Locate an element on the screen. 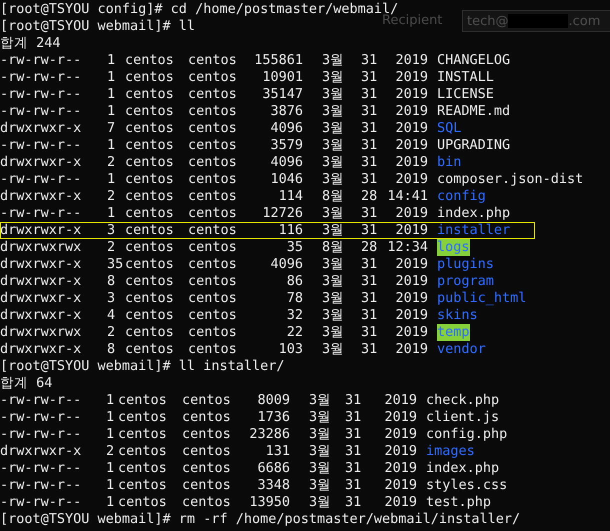  file-name: CHANGELOG is located at coordinates (473, 60).